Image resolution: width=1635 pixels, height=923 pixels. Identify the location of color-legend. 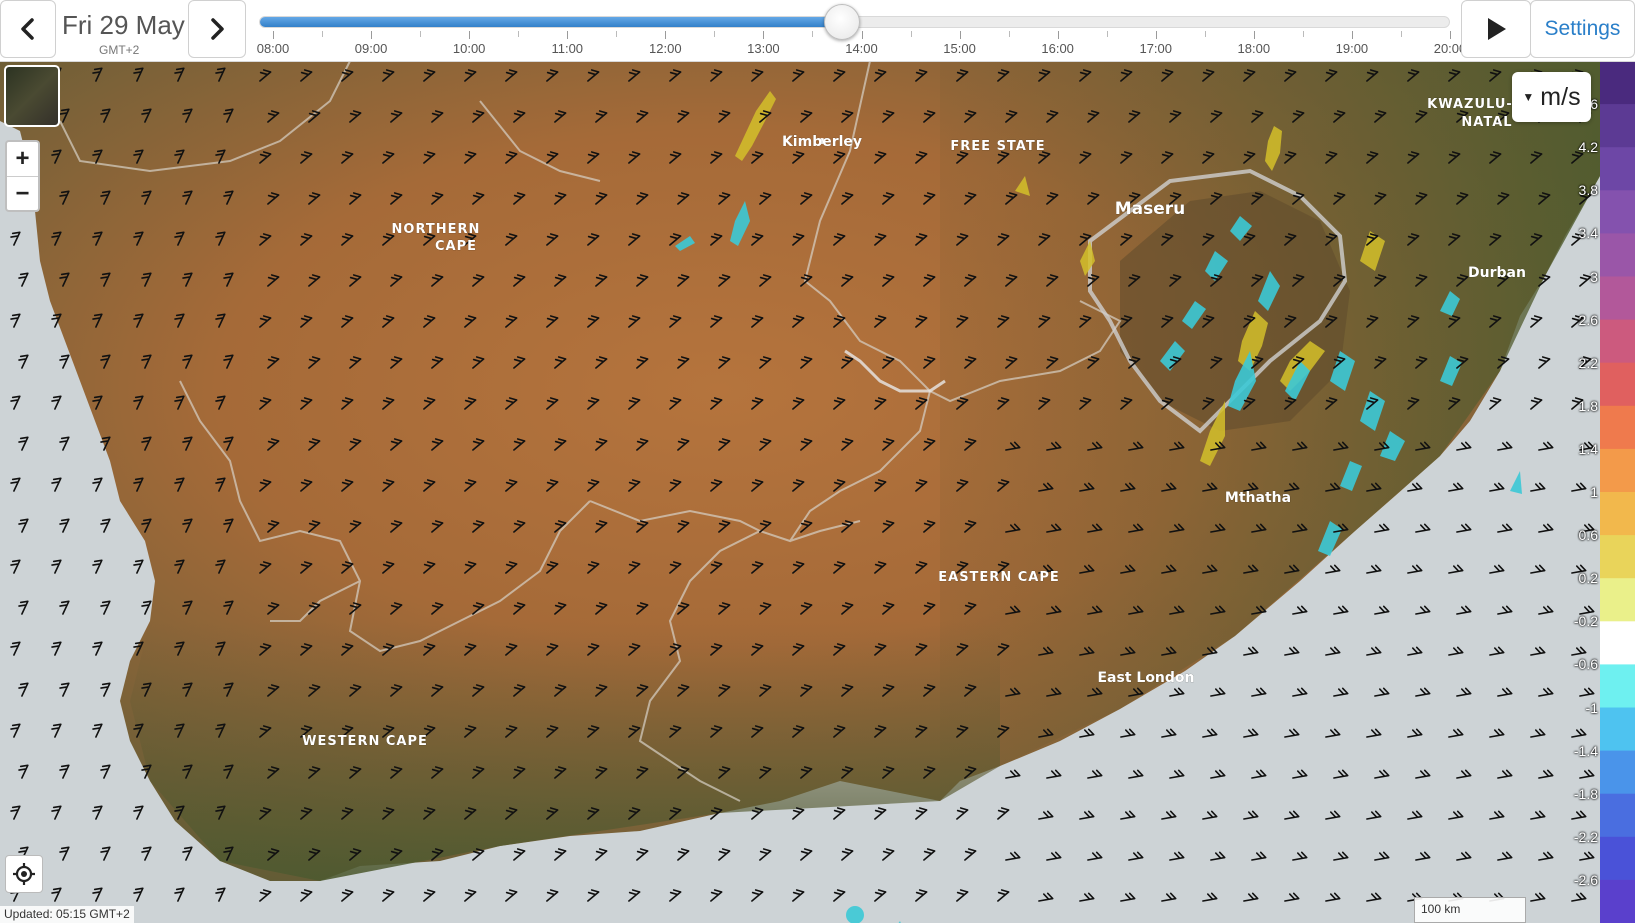
(1617, 492).